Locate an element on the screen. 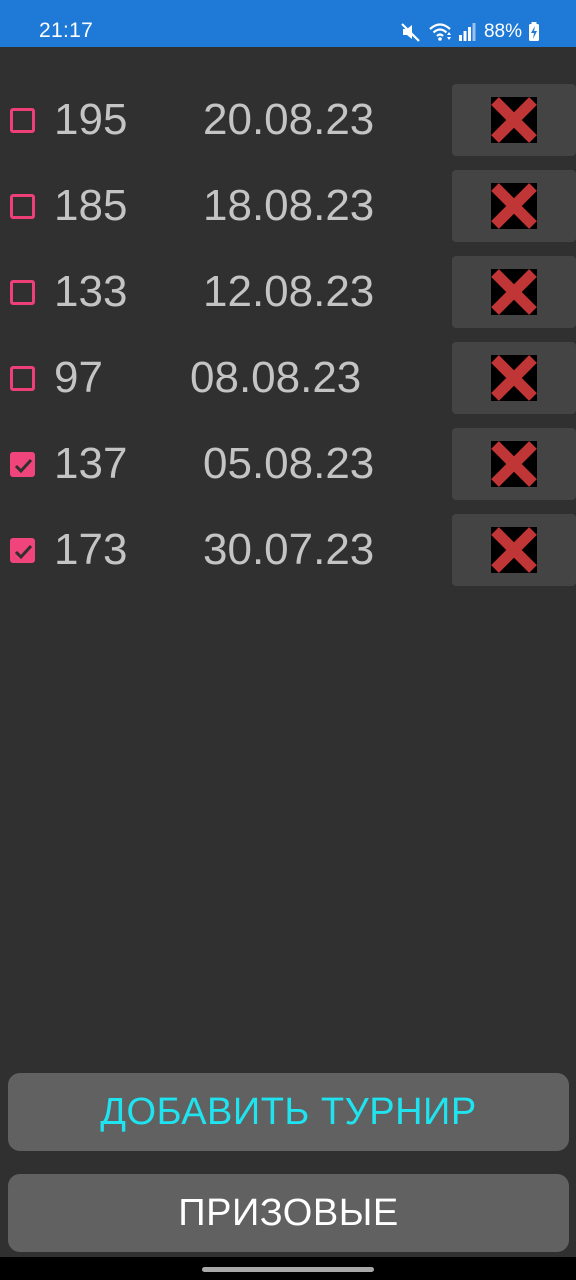  tournament-number: 137 is located at coordinates (91, 463).